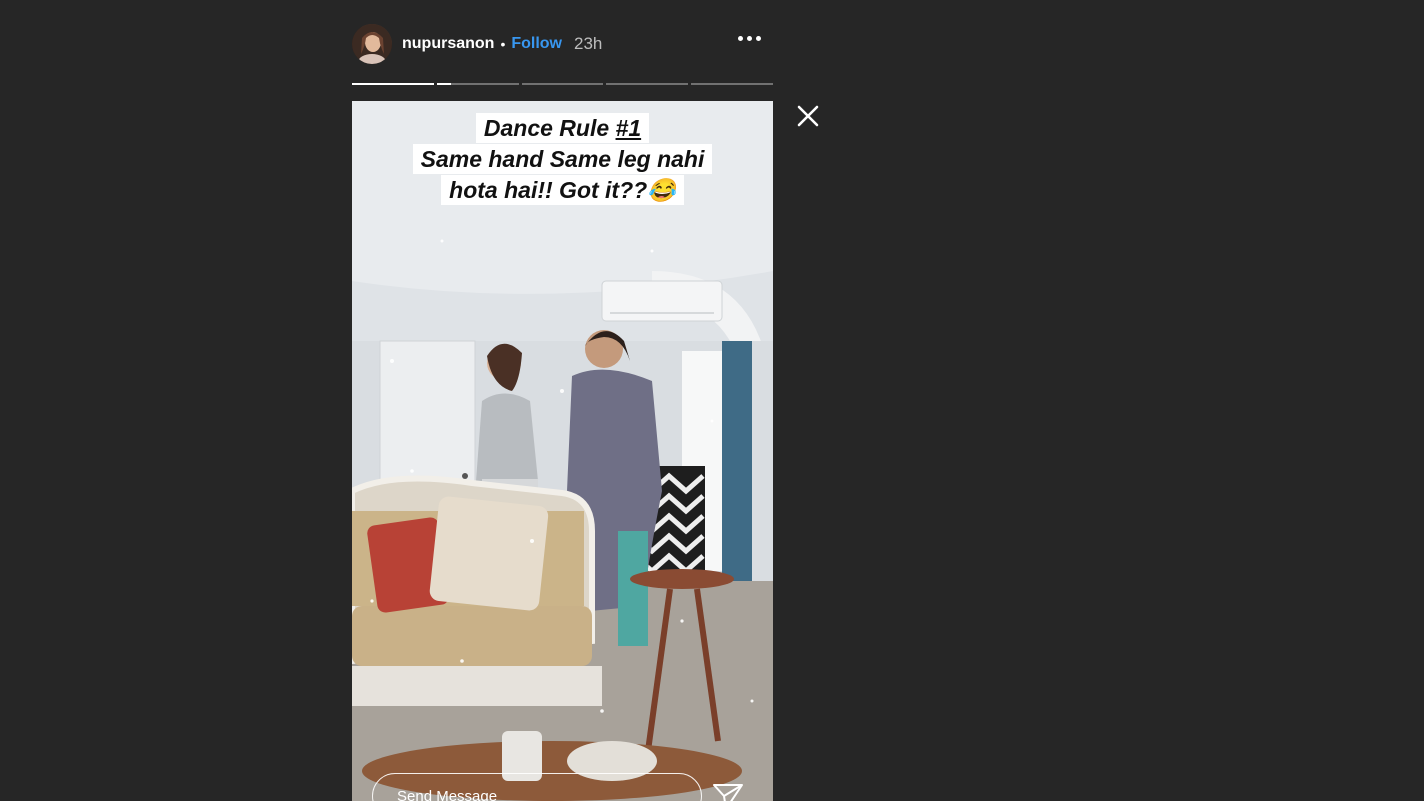 Image resolution: width=1424 pixels, height=801 pixels. Describe the element at coordinates (808, 116) in the screenshot. I see `close-icon` at that location.